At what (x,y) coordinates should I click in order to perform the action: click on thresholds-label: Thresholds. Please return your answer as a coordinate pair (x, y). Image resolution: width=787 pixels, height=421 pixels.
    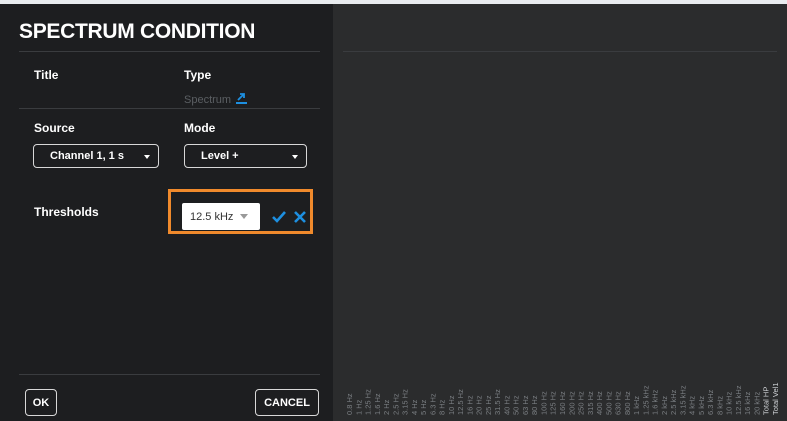
    Looking at the image, I should click on (66, 212).